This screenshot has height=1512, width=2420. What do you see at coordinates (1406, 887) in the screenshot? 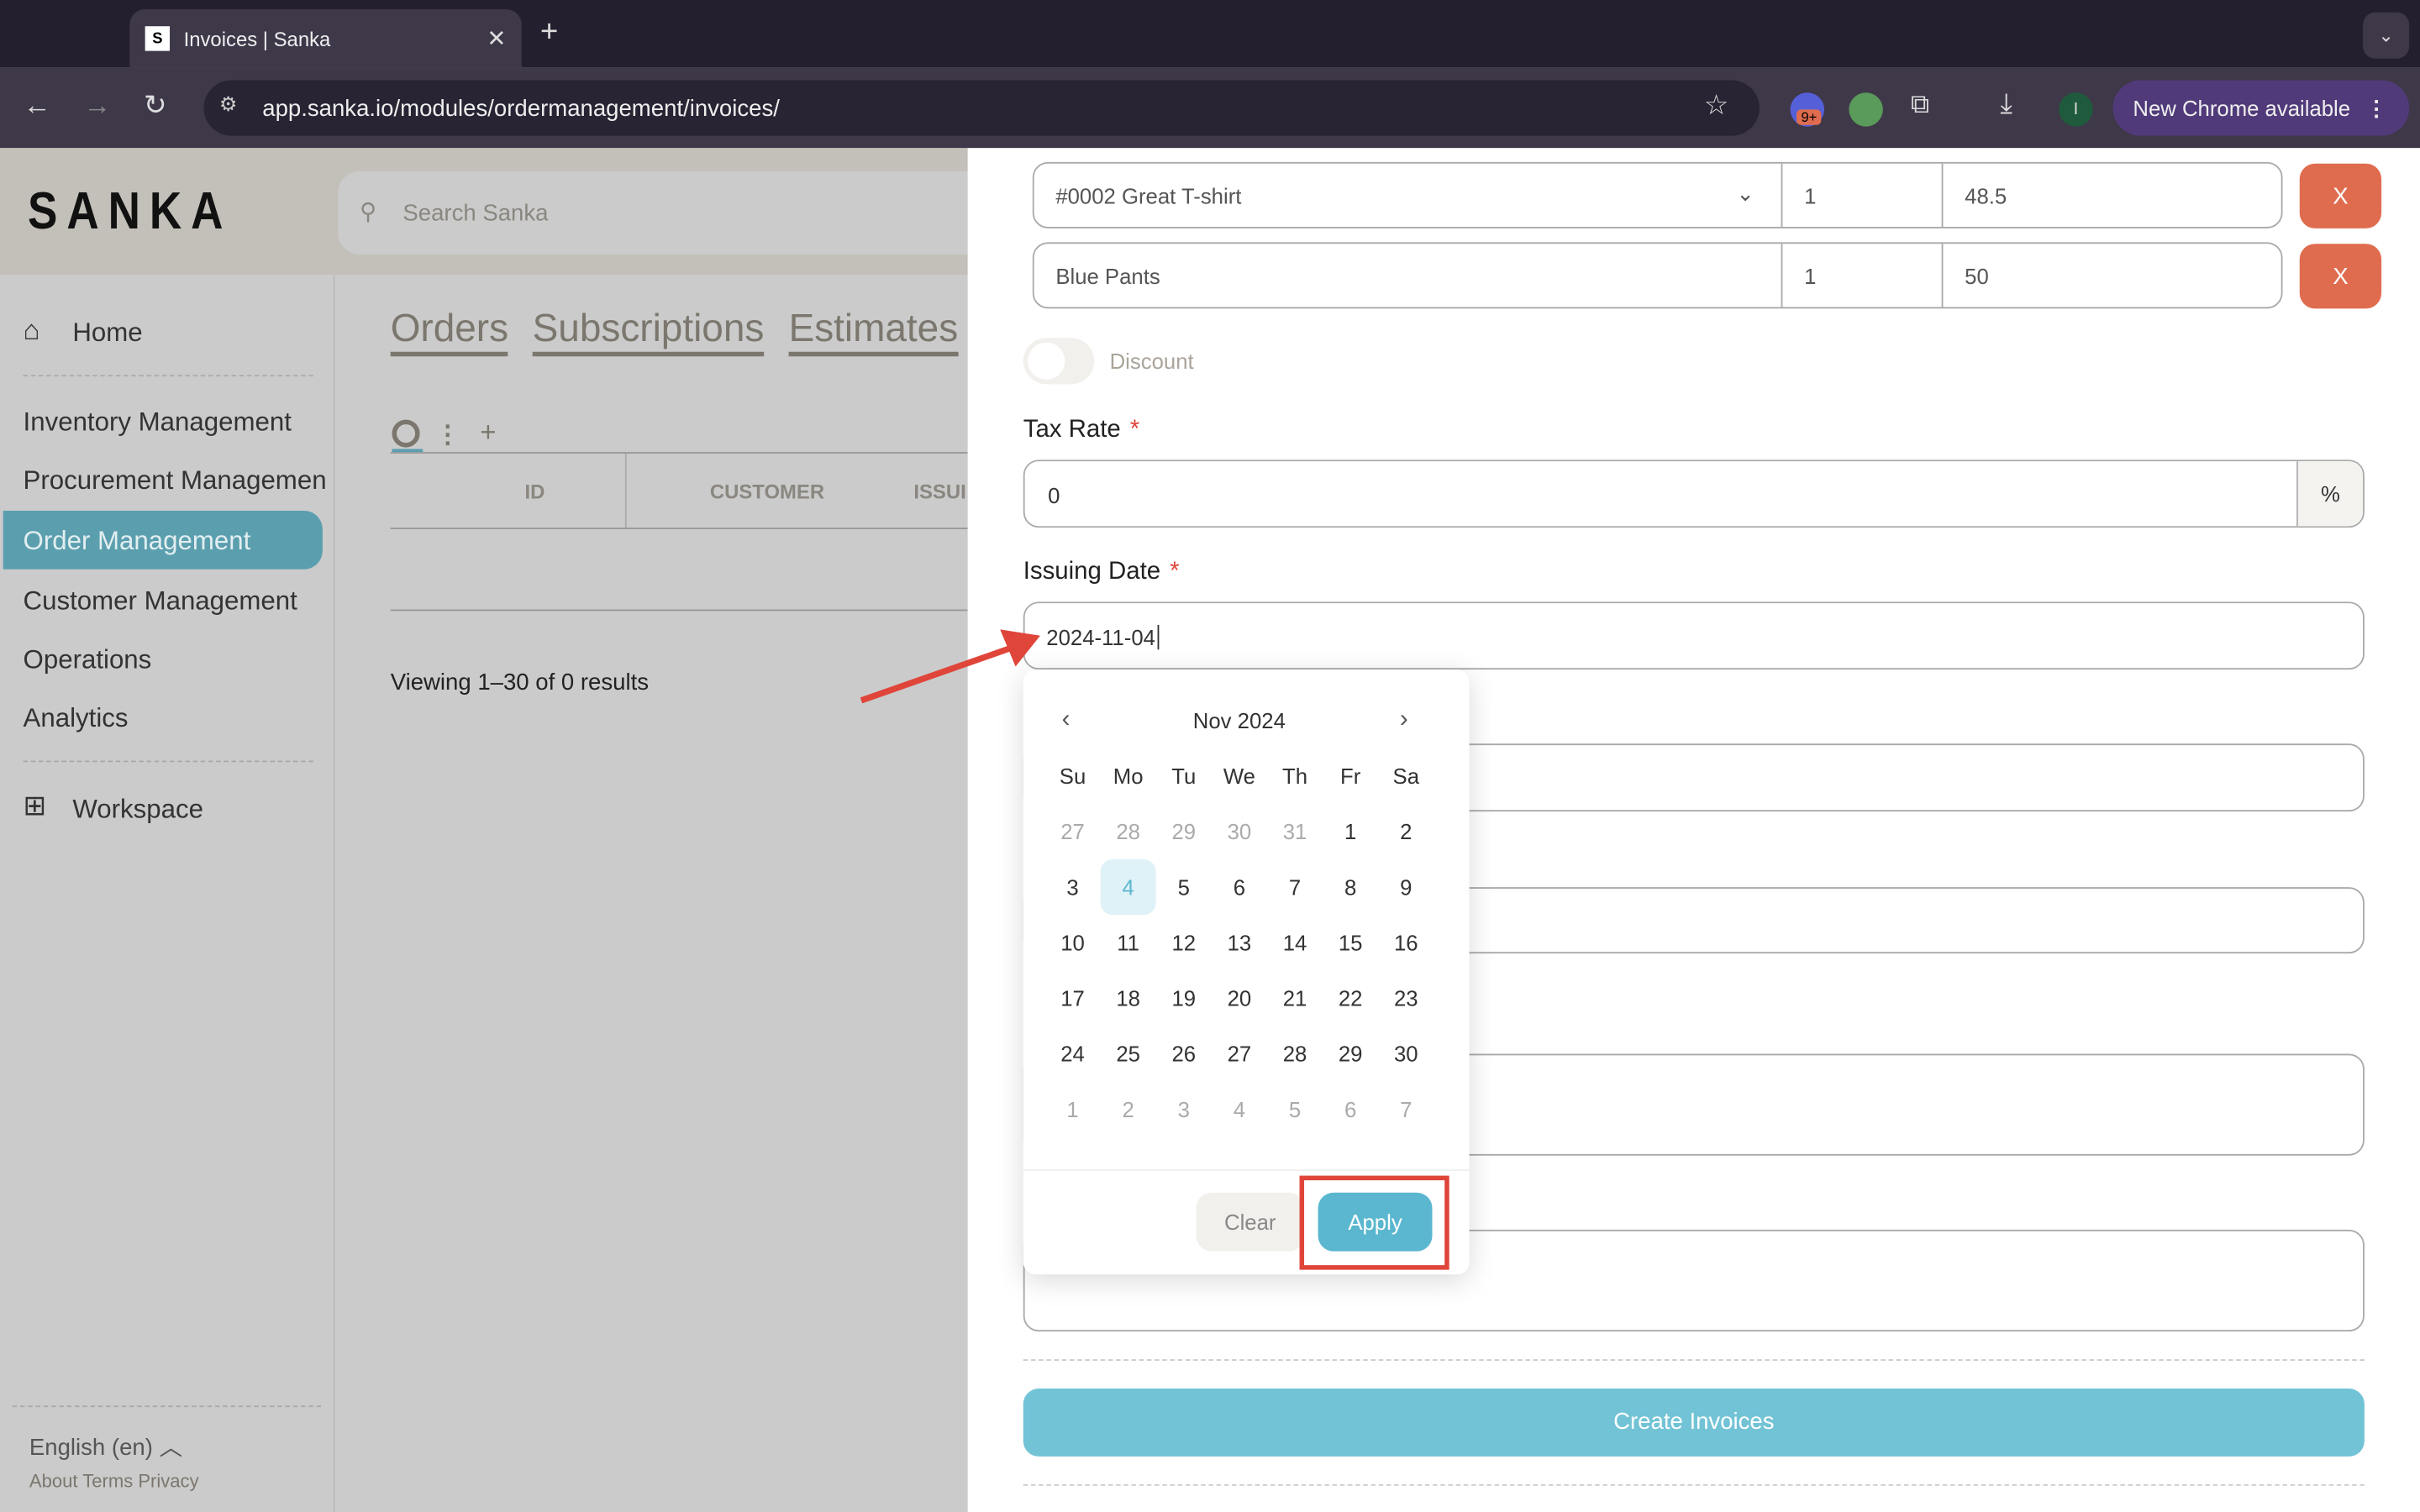
I see `calendar-day: 9` at bounding box center [1406, 887].